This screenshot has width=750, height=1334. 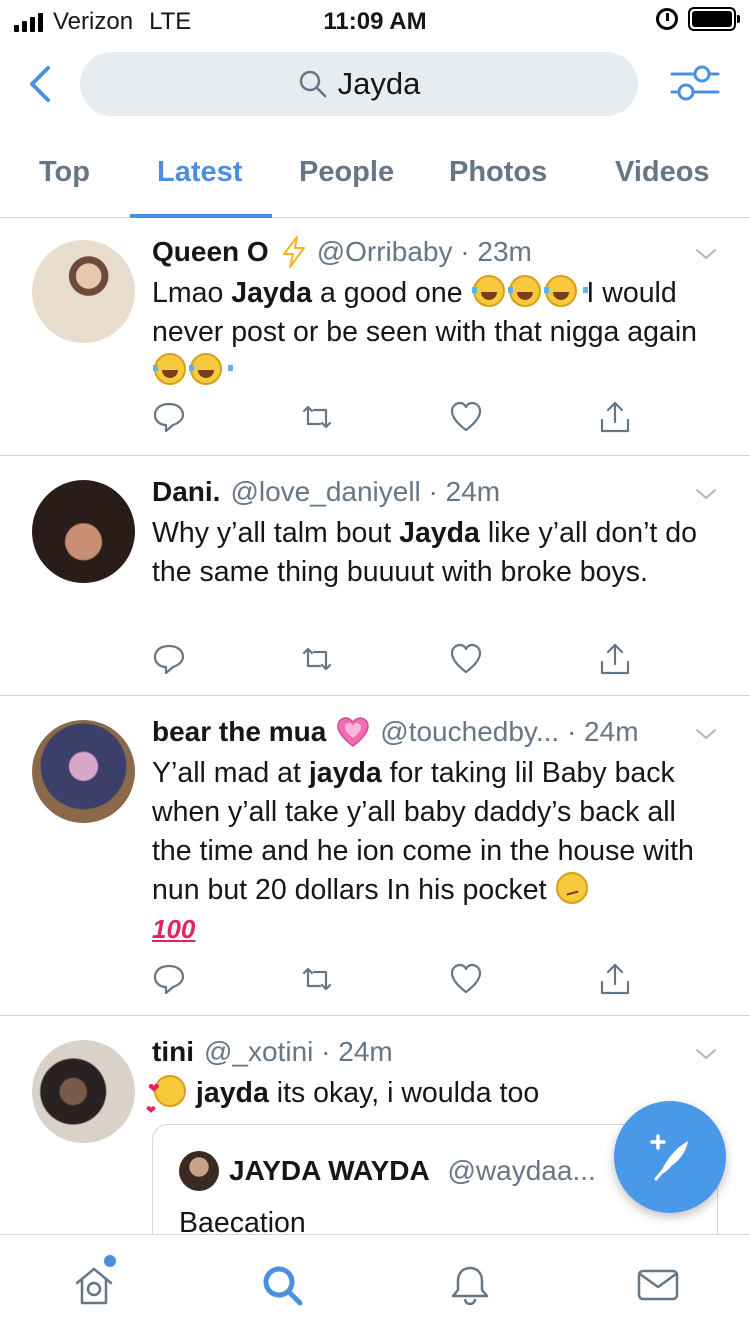 What do you see at coordinates (509, 731) in the screenshot?
I see `handle-timestamp: @touchedby... · 24m` at bounding box center [509, 731].